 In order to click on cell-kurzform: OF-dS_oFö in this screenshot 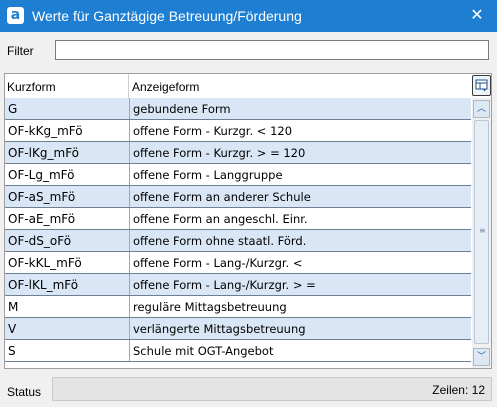, I will do `click(40, 241)`.